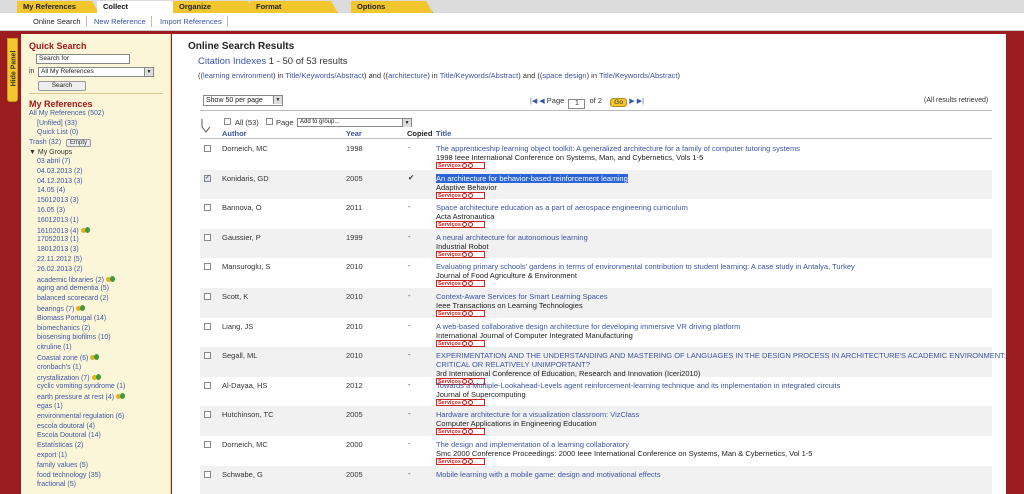 Image resolution: width=1024 pixels, height=494 pixels. What do you see at coordinates (227, 121) in the screenshot?
I see `select-all-checkbox` at bounding box center [227, 121].